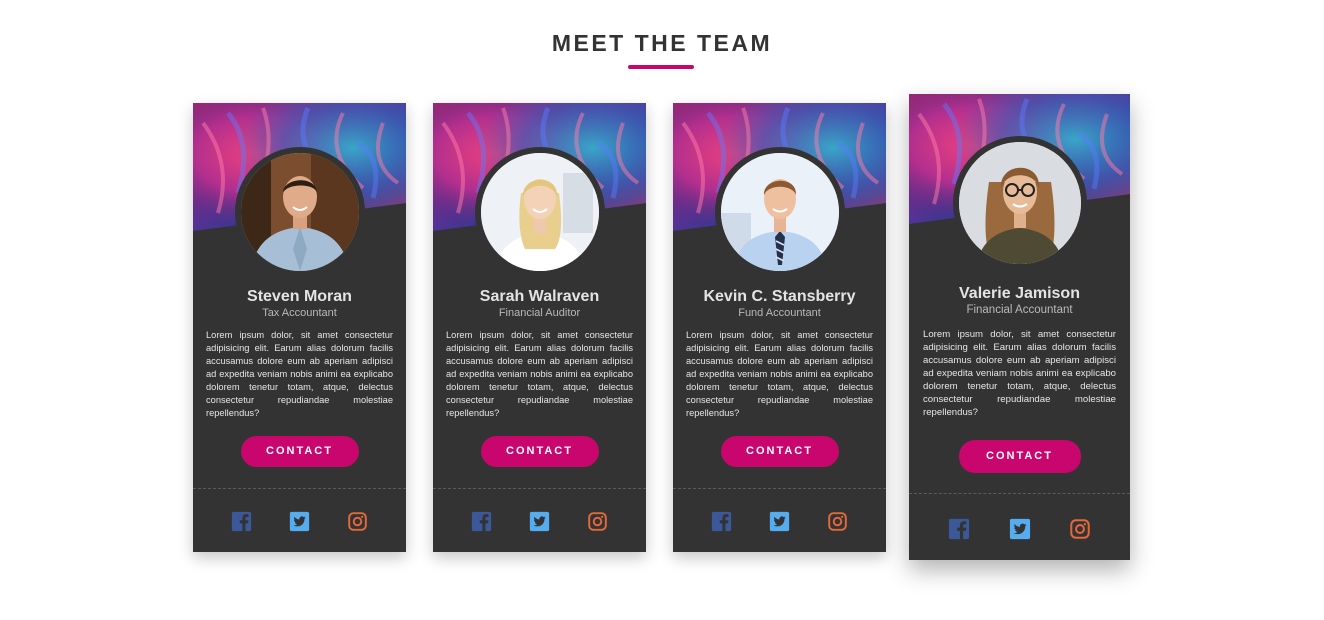 Image resolution: width=1324 pixels, height=620 pixels. I want to click on member-name: Valerie Jamison, so click(1019, 293).